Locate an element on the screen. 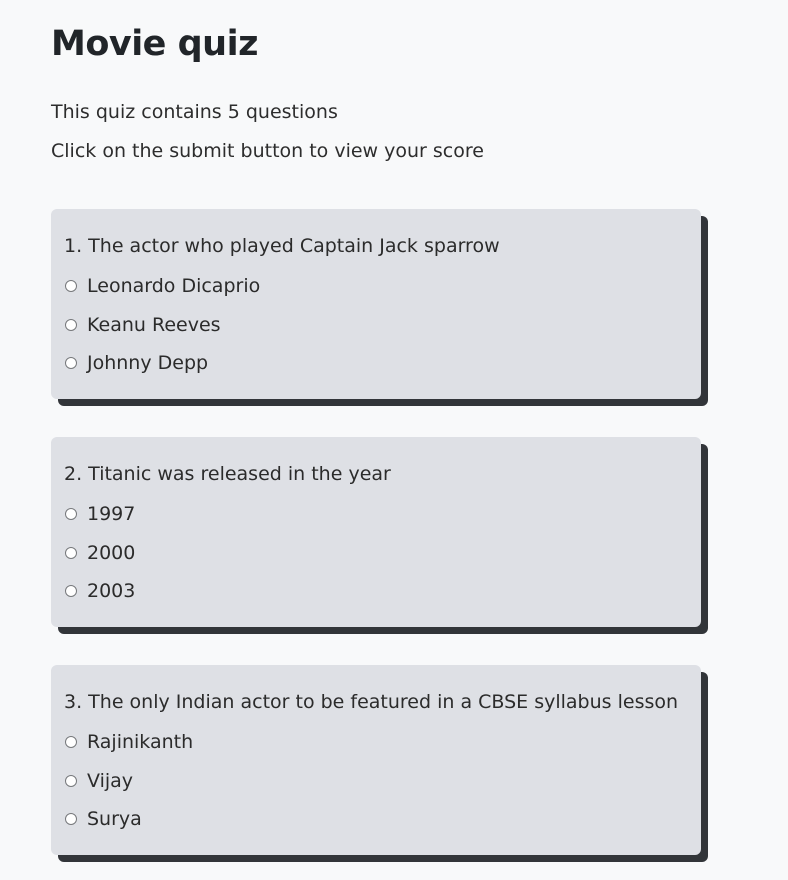 The height and width of the screenshot is (880, 788). answer-option: Leonardo Dicaprio is located at coordinates (162, 286).